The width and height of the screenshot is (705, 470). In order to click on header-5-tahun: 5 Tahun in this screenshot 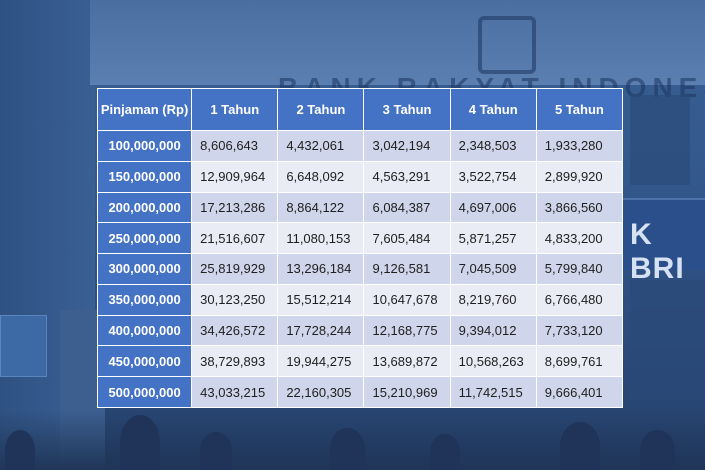, I will do `click(579, 109)`.